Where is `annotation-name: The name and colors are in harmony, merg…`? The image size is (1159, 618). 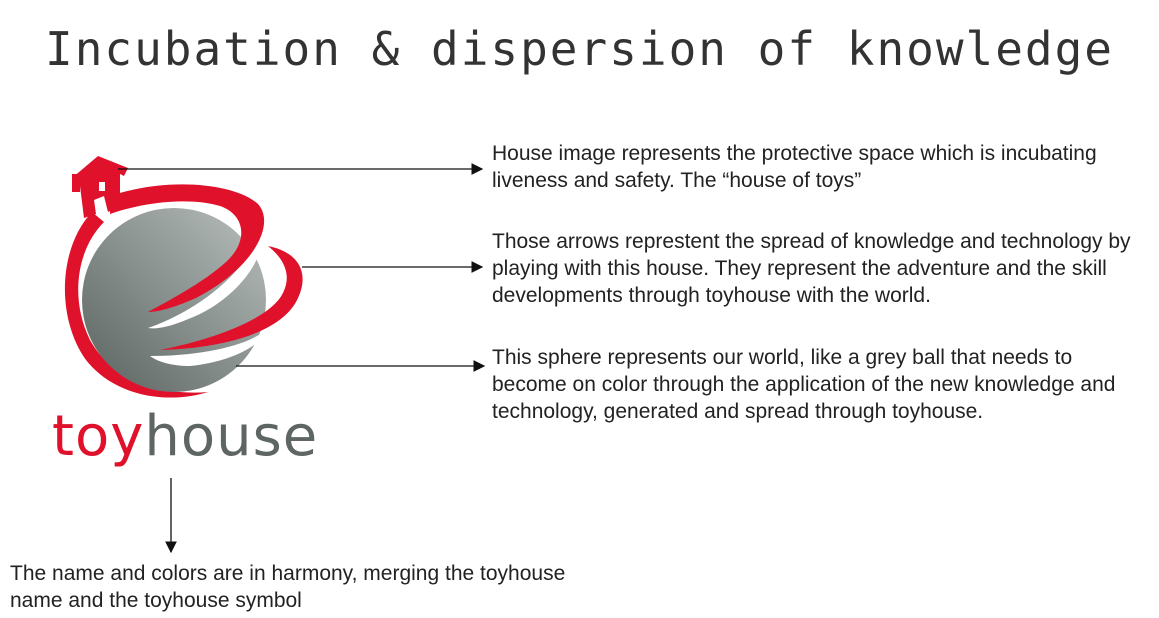 annotation-name: The name and colors are in harmony, merg… is located at coordinates (288, 587).